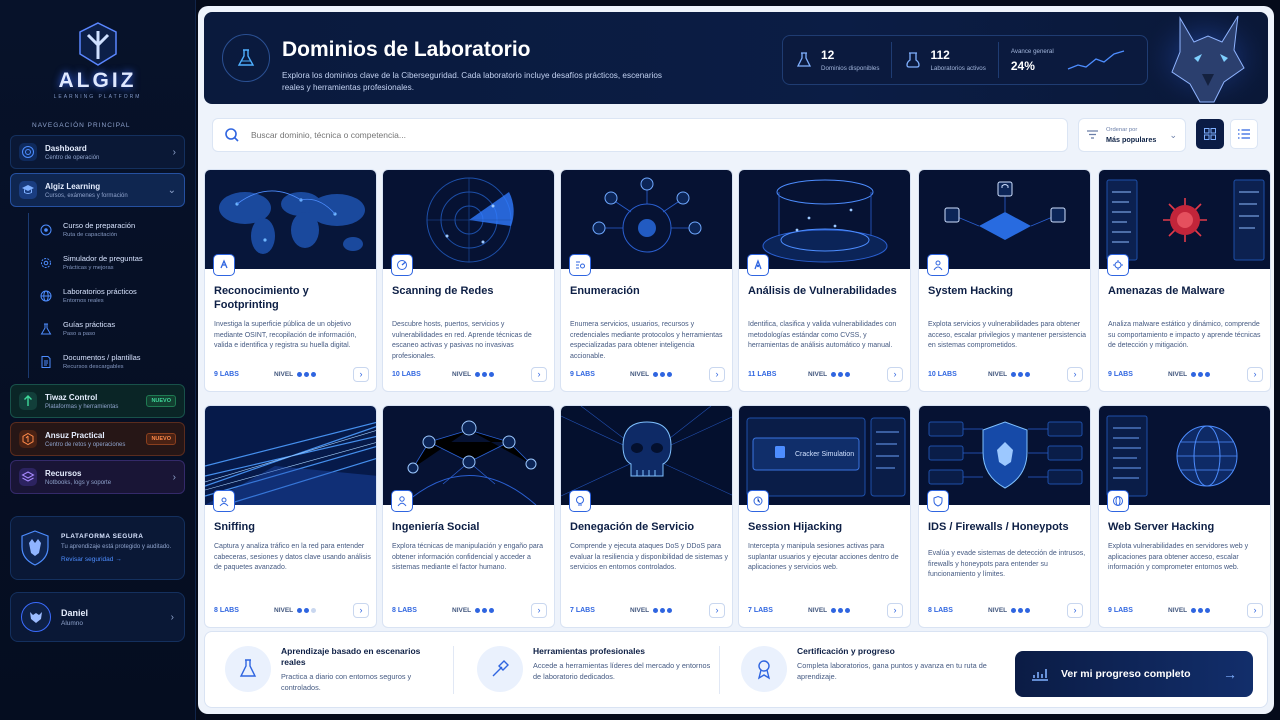 Image resolution: width=1280 pixels, height=720 pixels. Describe the element at coordinates (79, 334) in the screenshot. I see `sub-item-desc: Paso a paso` at that location.